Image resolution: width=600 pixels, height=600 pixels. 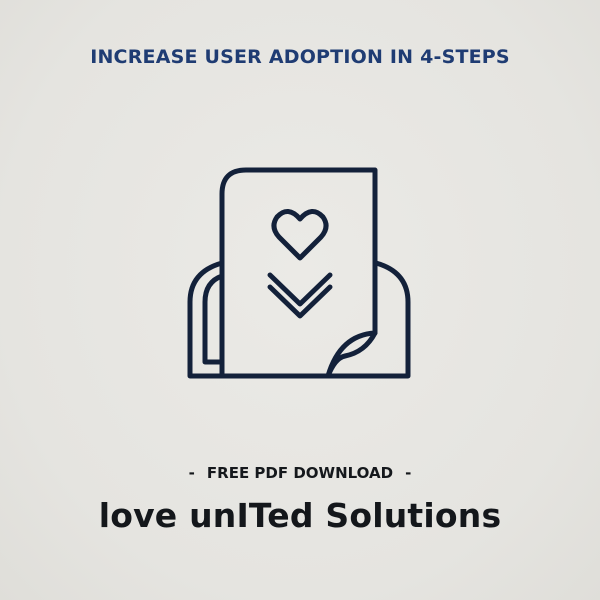 What do you see at coordinates (300, 57) in the screenshot?
I see `headline: INCREASE USER ADOPTION IN 4-STEPS` at bounding box center [300, 57].